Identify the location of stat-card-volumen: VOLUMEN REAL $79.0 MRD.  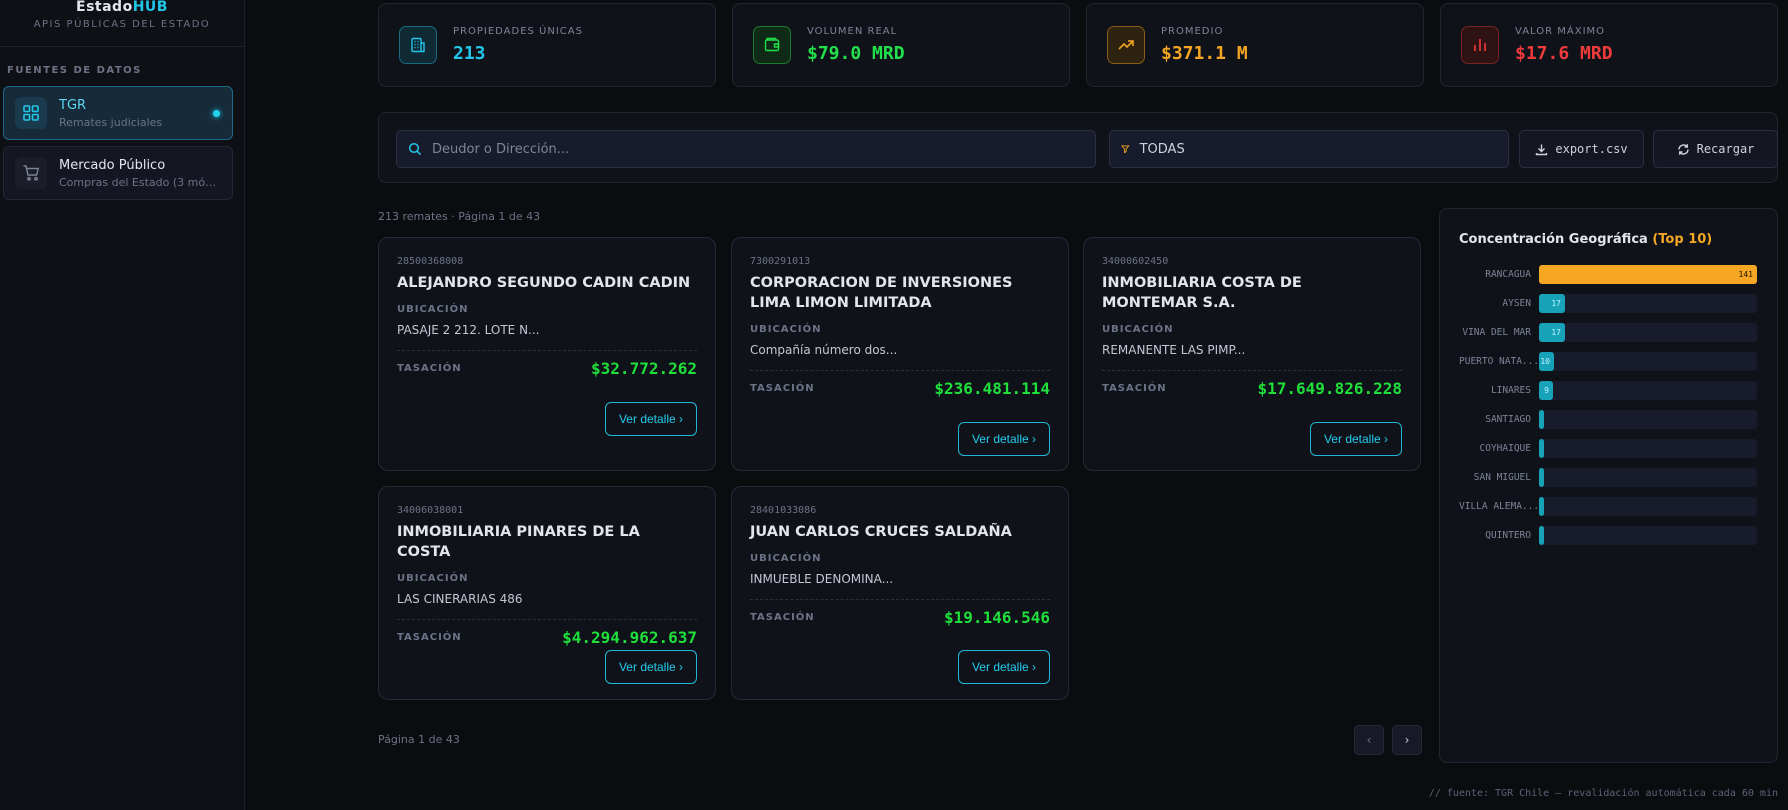
(901, 45).